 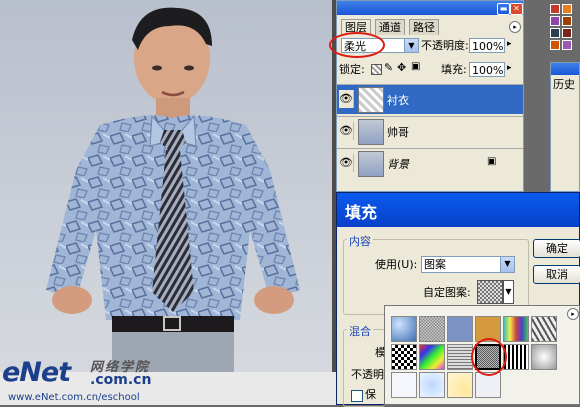 I want to click on layer-row-man: 👁 帅哥, so click(x=430, y=131).